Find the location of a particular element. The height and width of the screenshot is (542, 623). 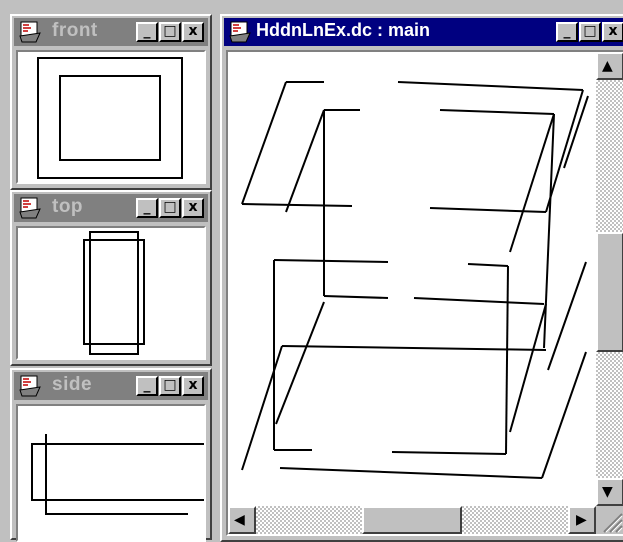

top-outer-rect is located at coordinates (114, 292).